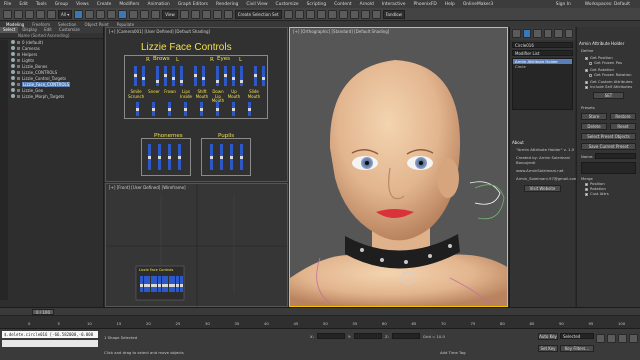 This screenshot has height=360, width=640. Describe the element at coordinates (112, 14) in the screenshot. I see `window-crossing-icon` at that location.